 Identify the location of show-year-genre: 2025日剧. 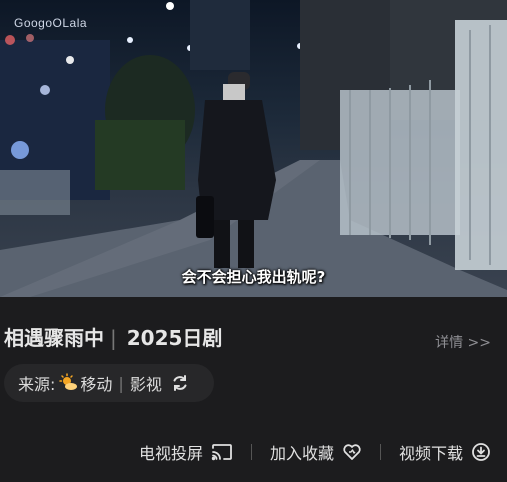
(174, 338).